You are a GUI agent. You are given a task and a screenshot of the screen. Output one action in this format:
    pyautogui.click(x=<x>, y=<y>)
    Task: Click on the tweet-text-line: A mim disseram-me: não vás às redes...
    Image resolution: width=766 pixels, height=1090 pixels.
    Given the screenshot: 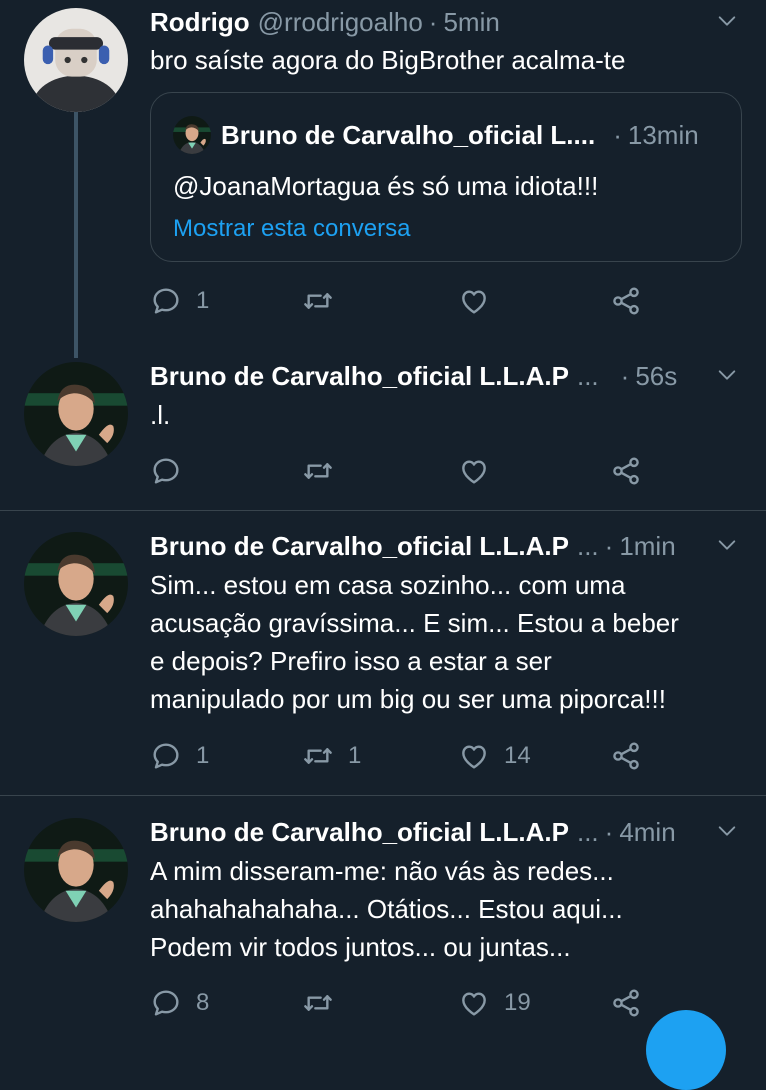 What is the action you would take?
    pyautogui.click(x=382, y=871)
    